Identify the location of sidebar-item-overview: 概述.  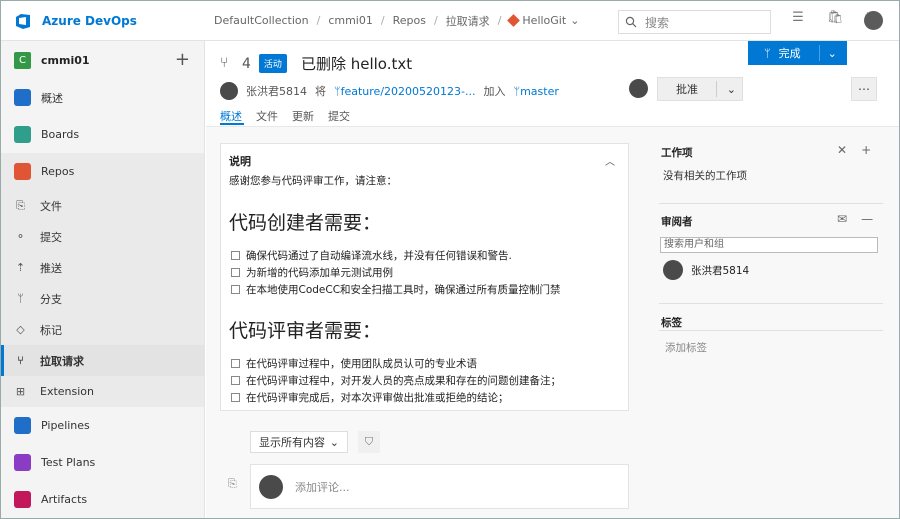
(102, 97).